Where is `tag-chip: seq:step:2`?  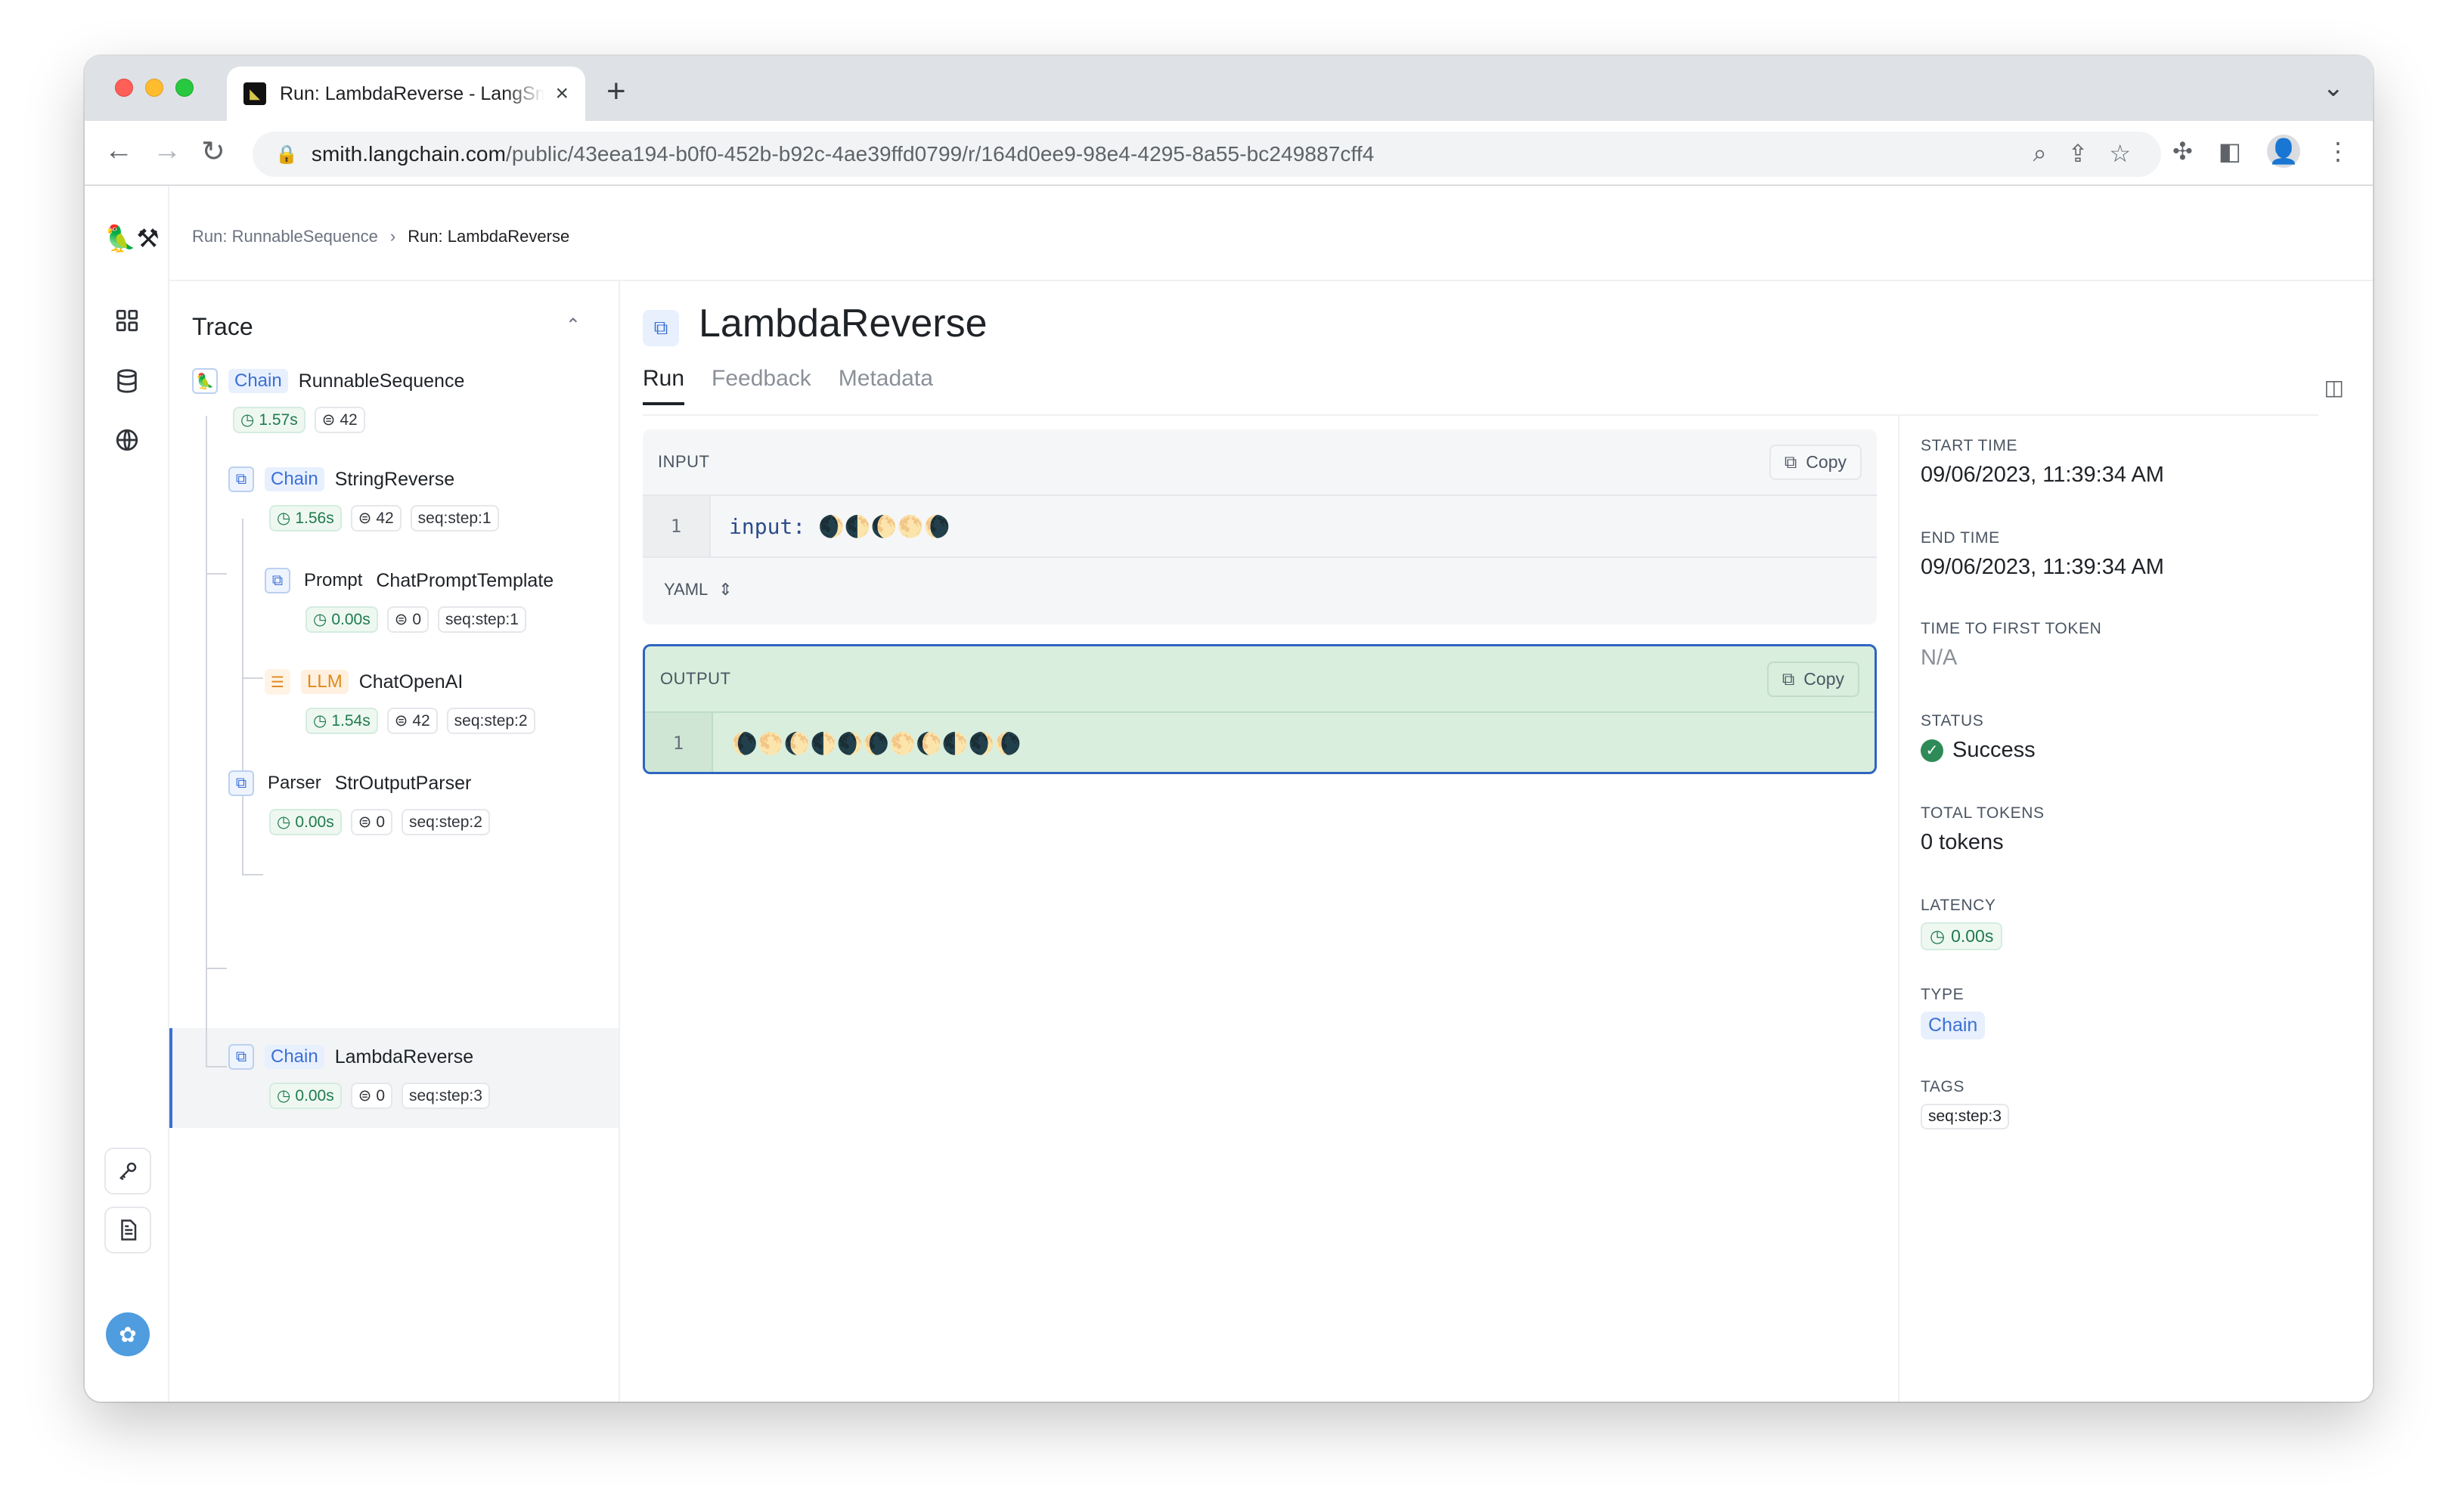
tag-chip: seq:step:2 is located at coordinates (446, 822).